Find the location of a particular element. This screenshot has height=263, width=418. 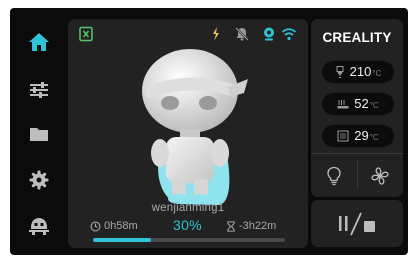

progress-percentage: 30% is located at coordinates (187, 225).